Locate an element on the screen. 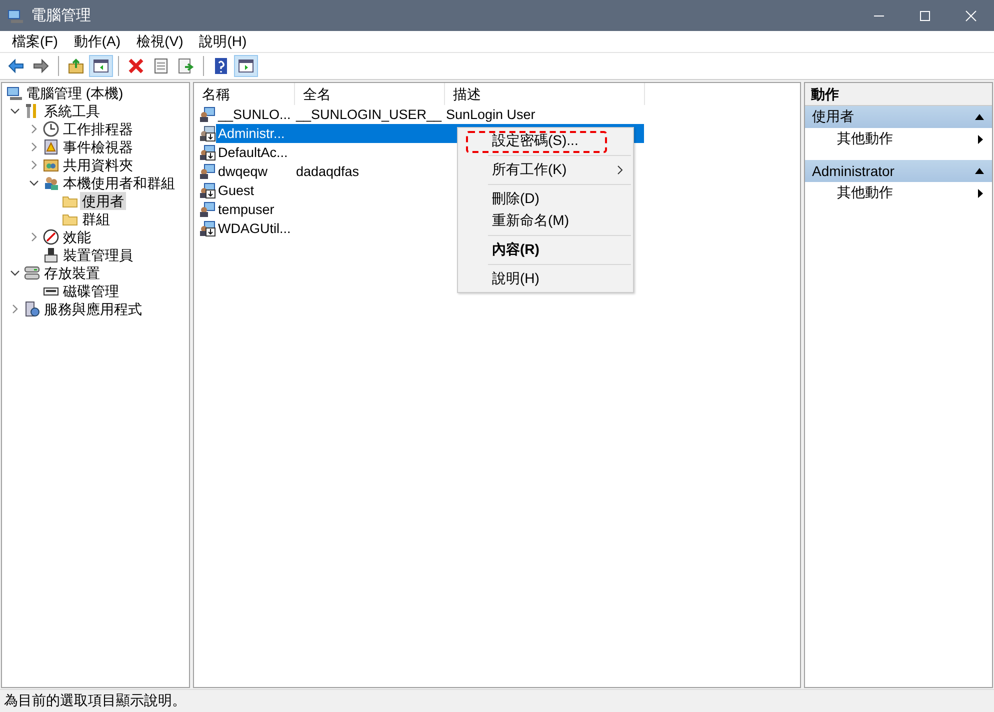 This screenshot has width=994, height=712. maximize-icon is located at coordinates (925, 16).